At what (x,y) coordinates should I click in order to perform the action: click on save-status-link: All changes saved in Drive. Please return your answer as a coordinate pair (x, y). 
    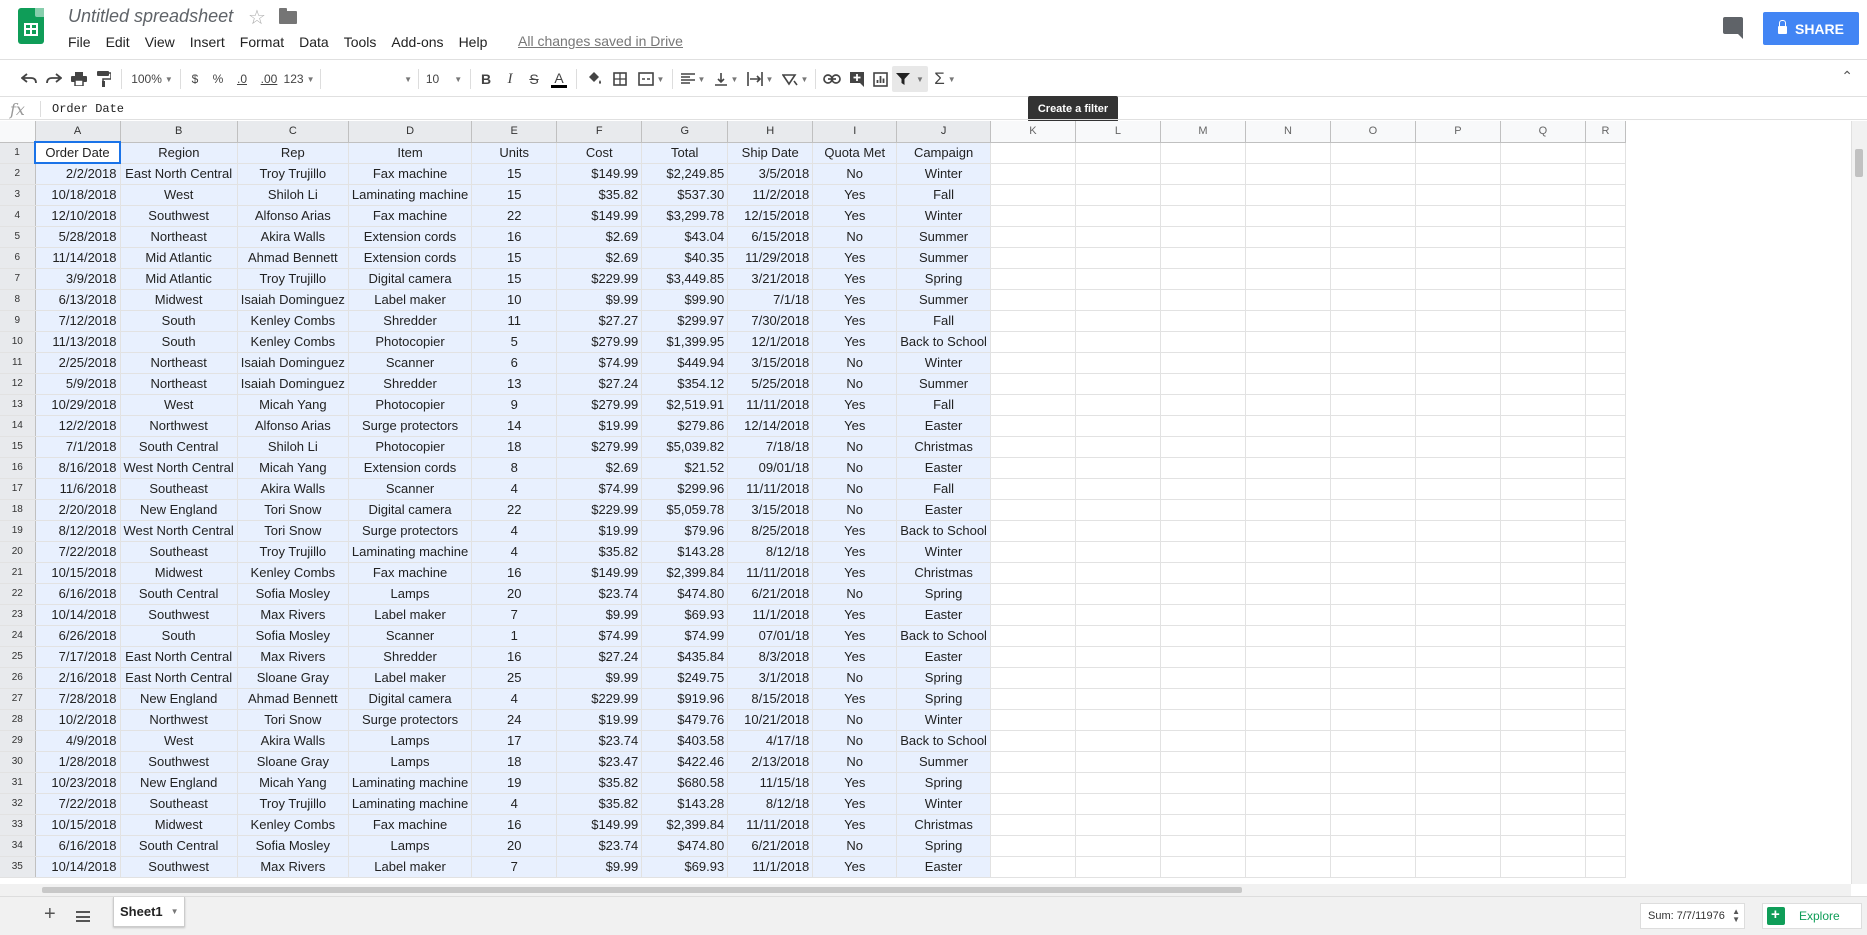
    Looking at the image, I should click on (600, 41).